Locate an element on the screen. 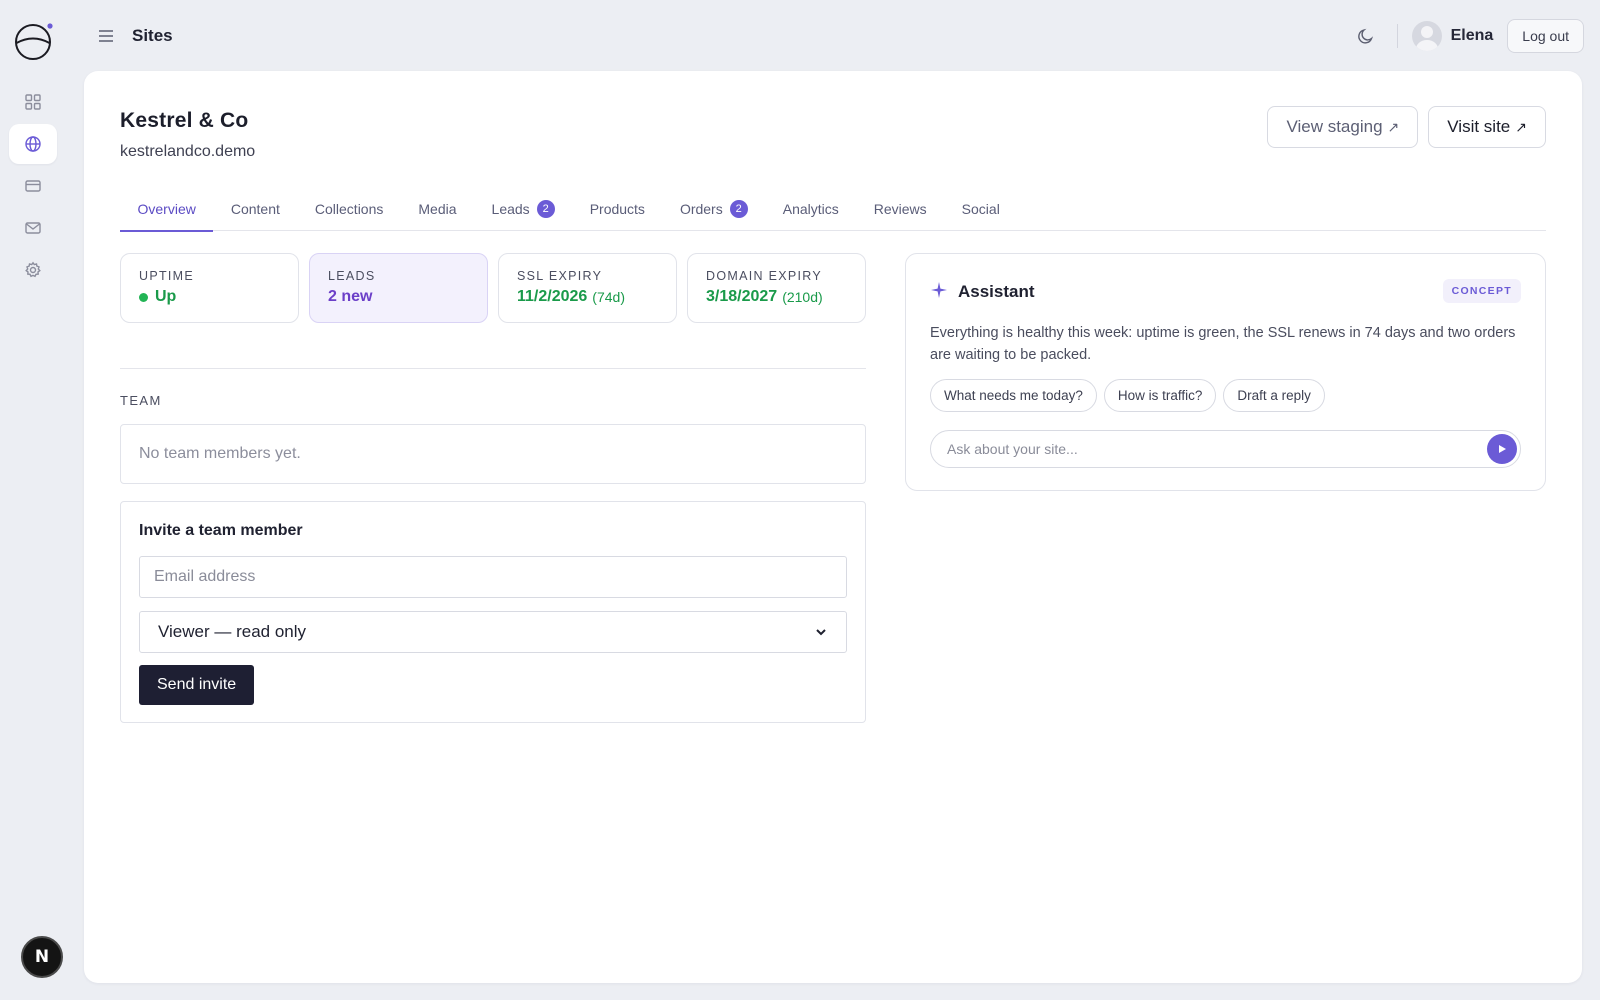 The height and width of the screenshot is (1000, 1600). top-bar: Sites Elena Log out is located at coordinates (834, 36).